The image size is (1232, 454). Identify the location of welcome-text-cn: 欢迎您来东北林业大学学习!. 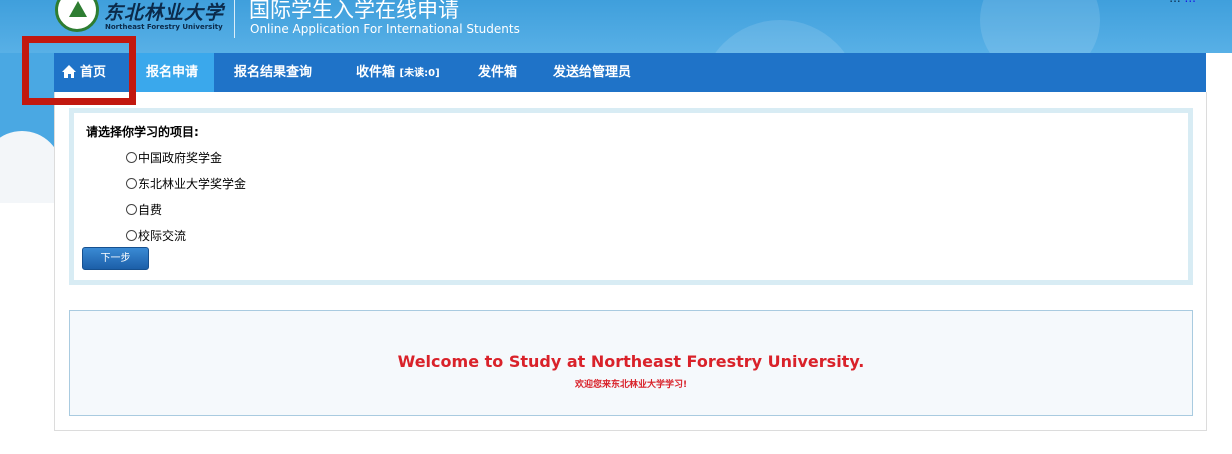
(631, 385).